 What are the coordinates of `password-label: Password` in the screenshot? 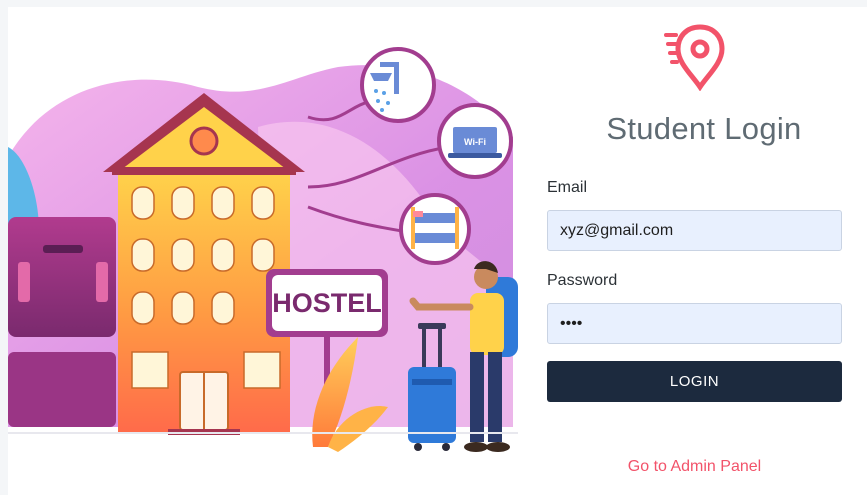 It's located at (582, 280).